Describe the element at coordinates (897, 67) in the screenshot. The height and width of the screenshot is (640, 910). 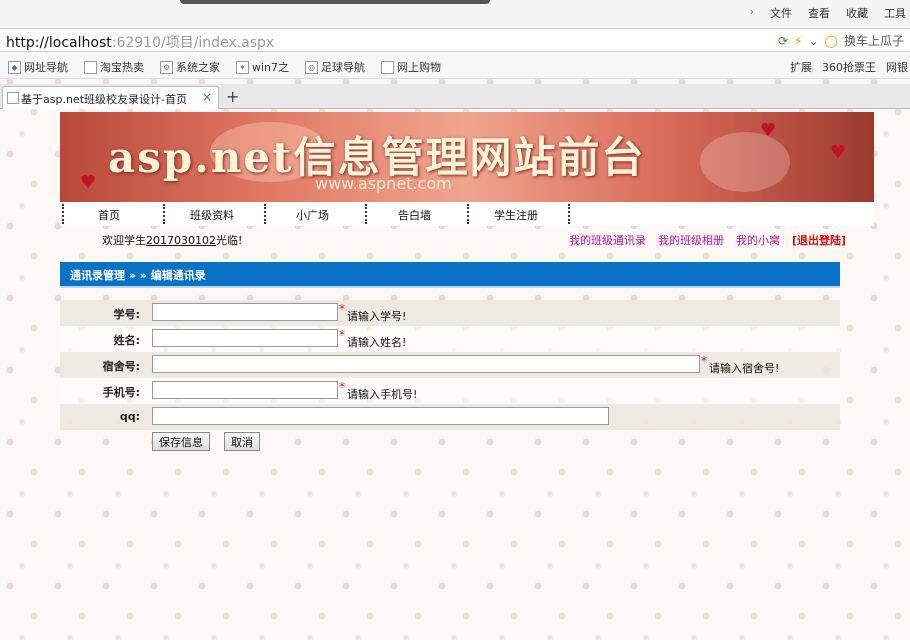
I see `banking-button: 网银` at that location.